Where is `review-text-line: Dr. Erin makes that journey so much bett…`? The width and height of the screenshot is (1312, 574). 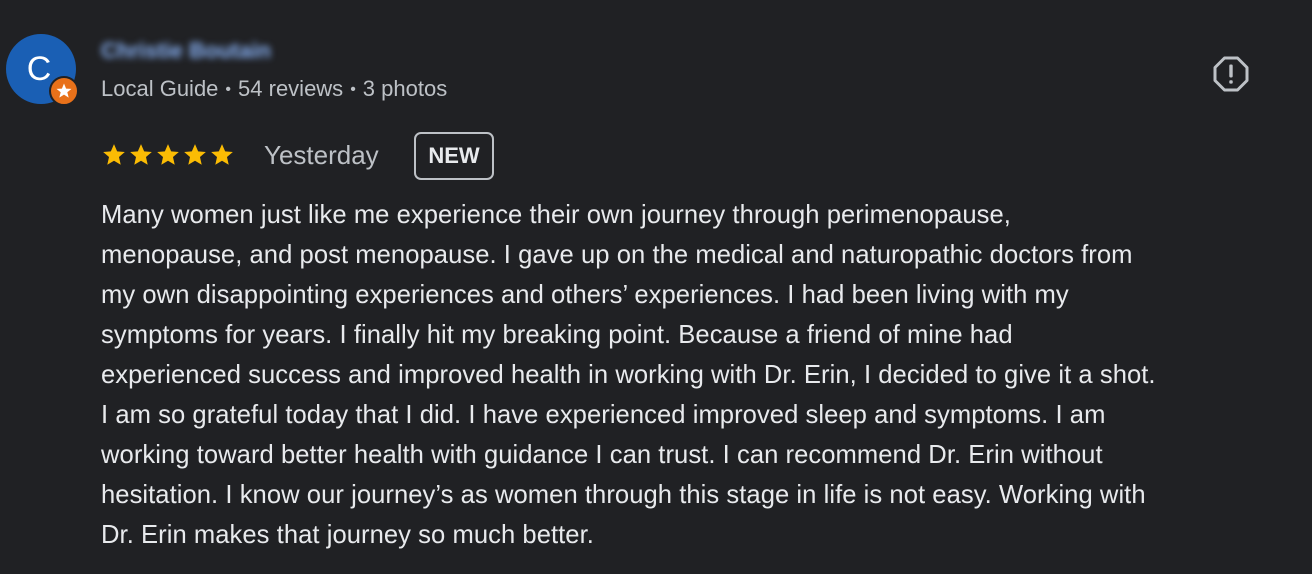 review-text-line: Dr. Erin makes that journey so much bett… is located at coordinates (347, 535).